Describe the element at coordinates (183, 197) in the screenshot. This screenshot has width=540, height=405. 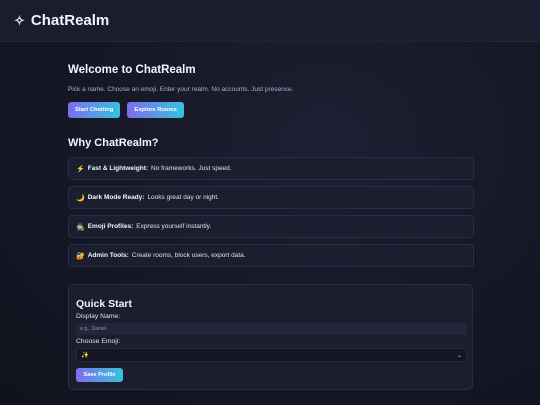
I see `feature-text: Looks great day or night.` at that location.